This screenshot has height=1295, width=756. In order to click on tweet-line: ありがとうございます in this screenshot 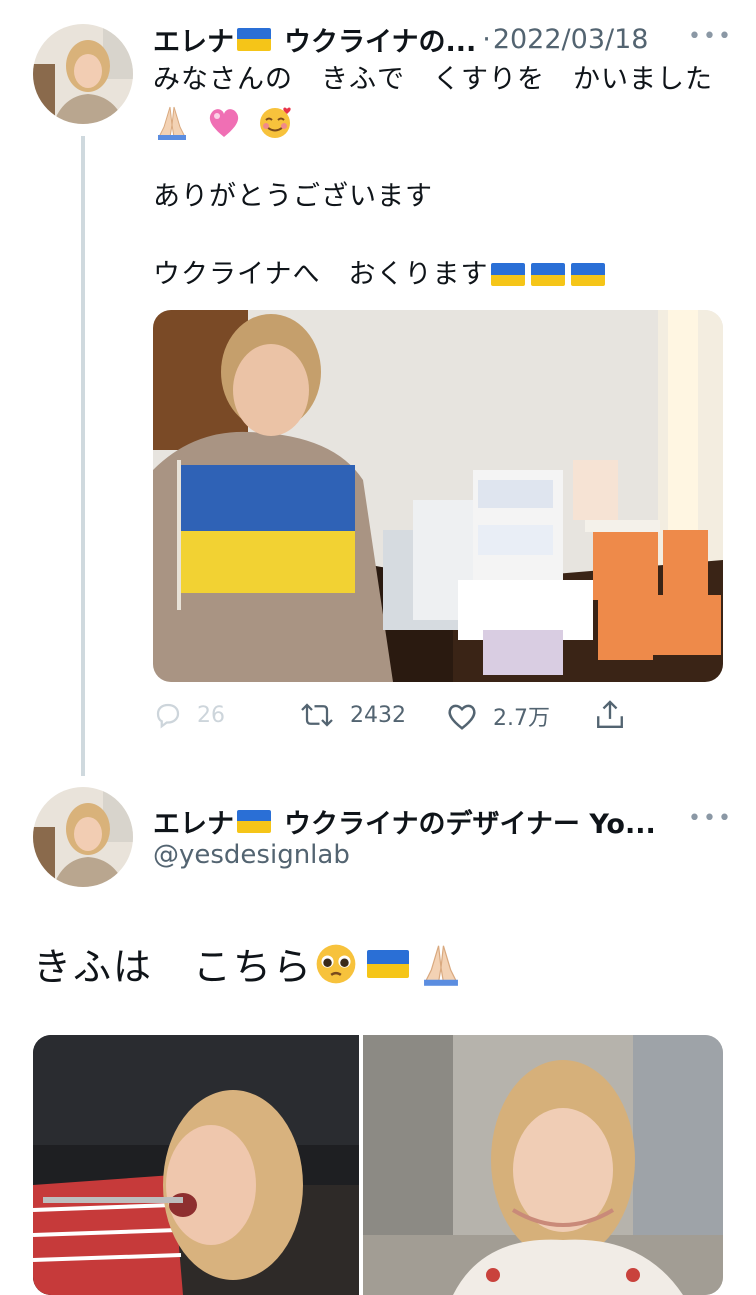, I will do `click(293, 196)`.